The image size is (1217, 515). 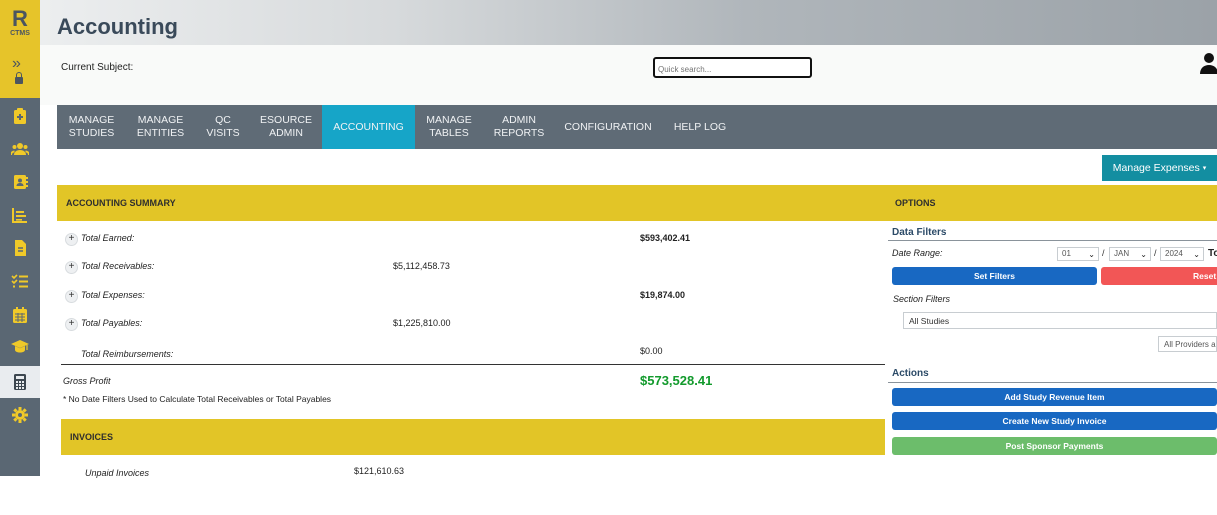 I want to click on nav-label: REPORTS, so click(x=519, y=133).